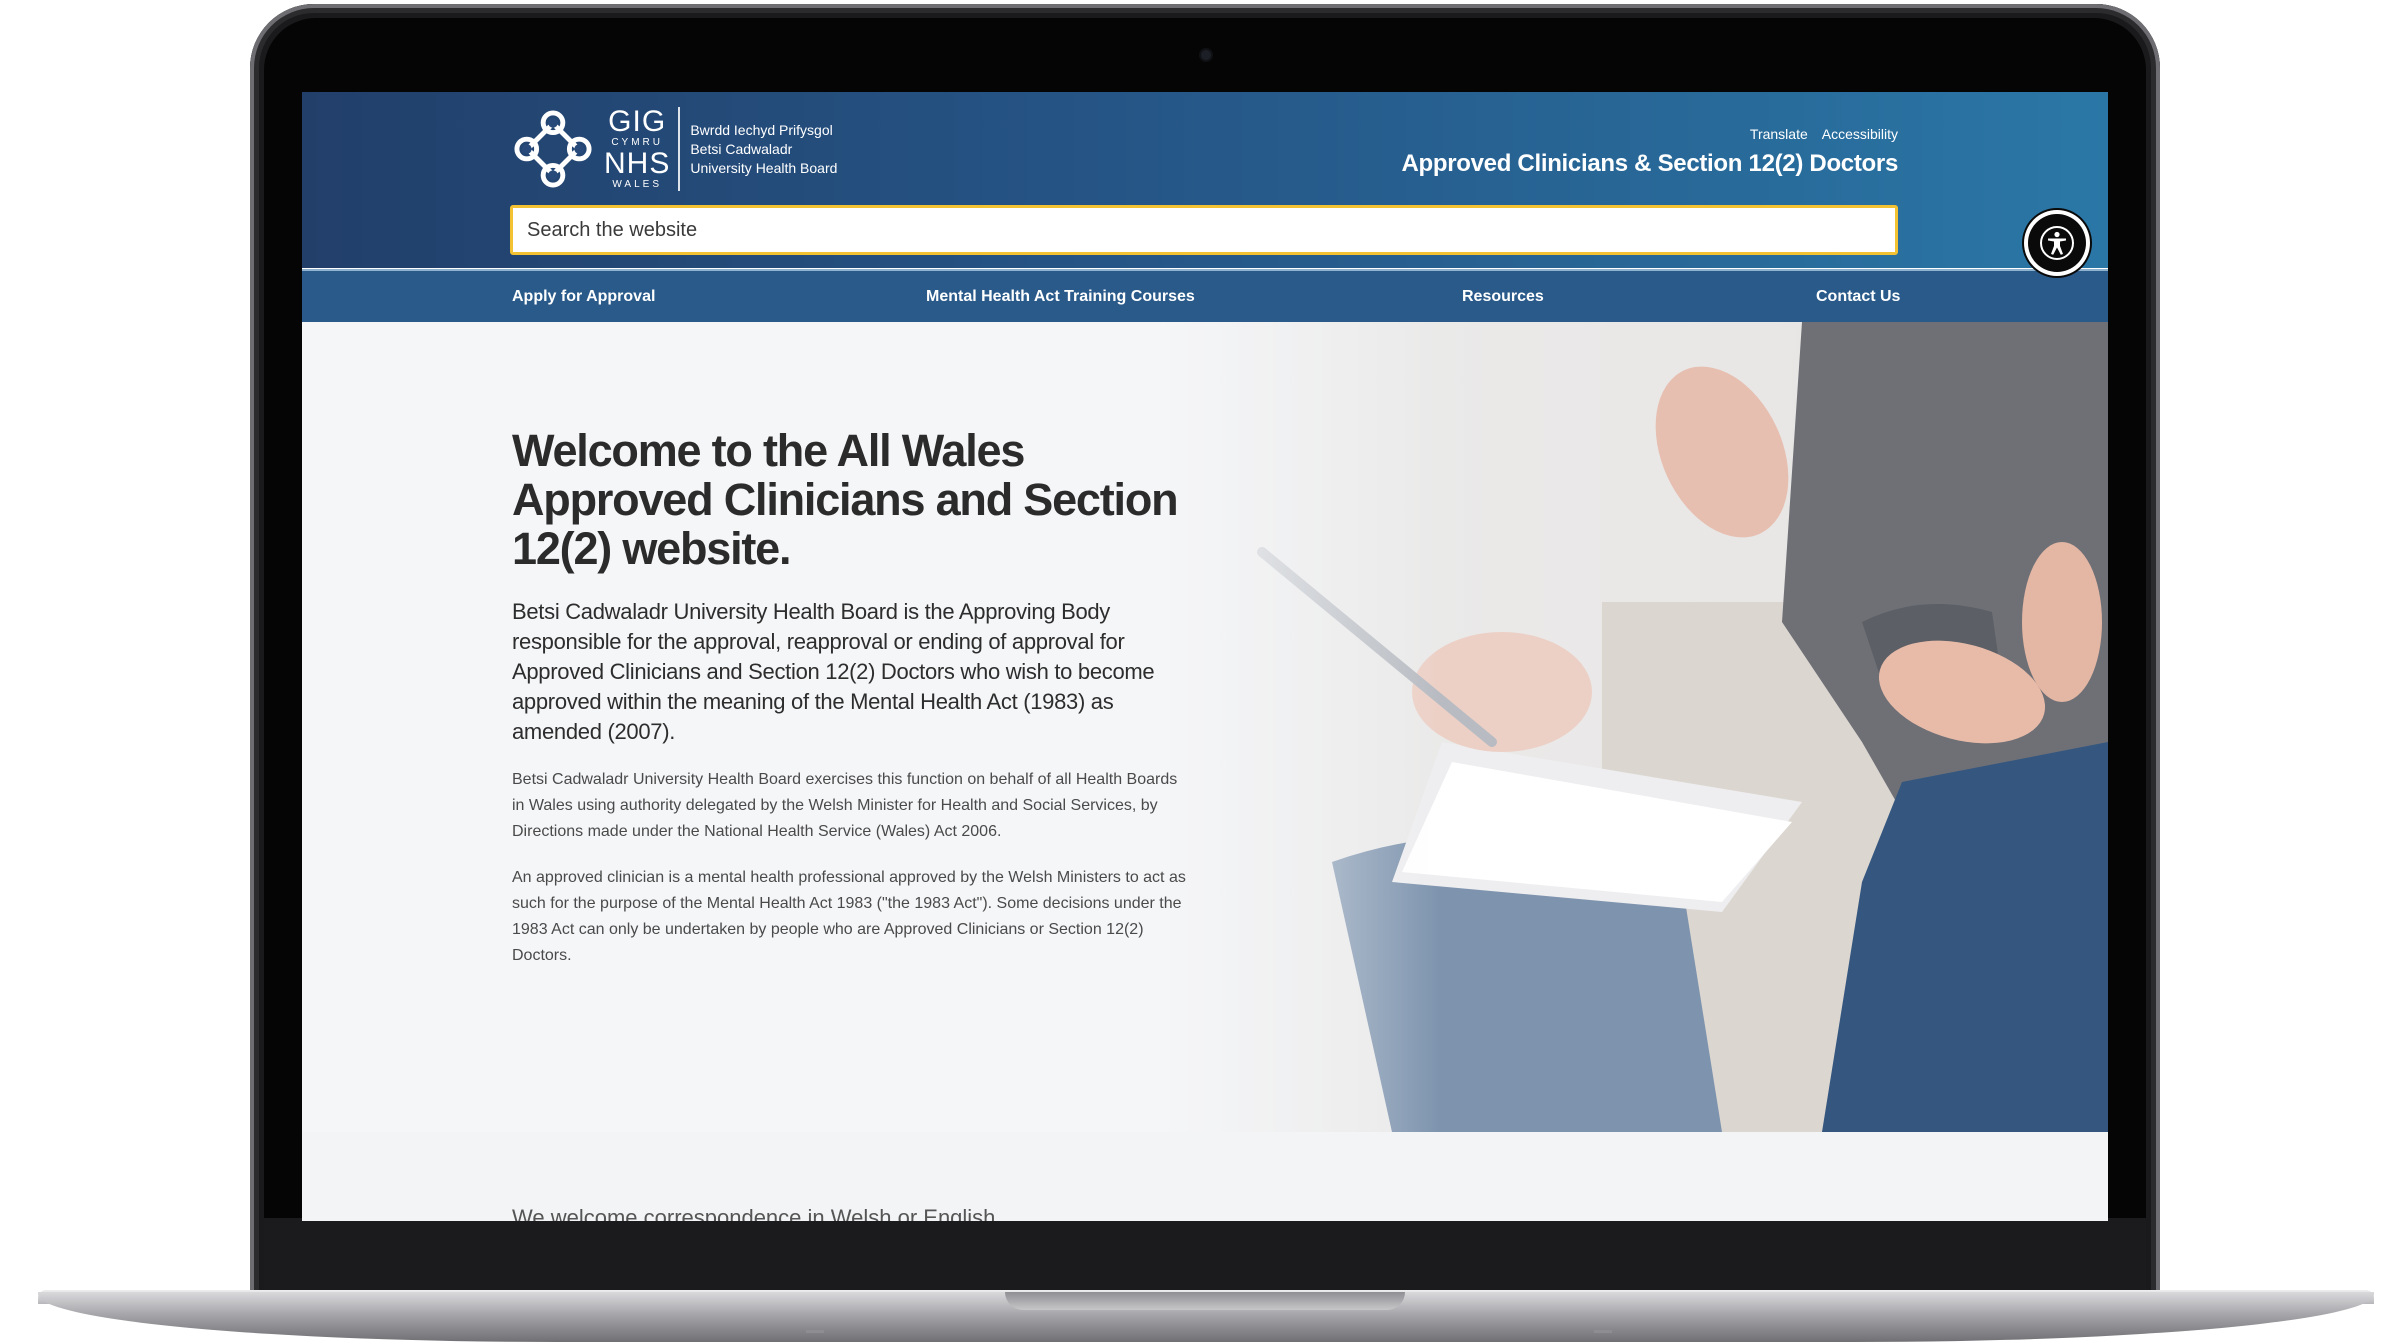 Image resolution: width=2400 pixels, height=1344 pixels. What do you see at coordinates (637, 121) in the screenshot?
I see `logo-gig-text: GIG` at bounding box center [637, 121].